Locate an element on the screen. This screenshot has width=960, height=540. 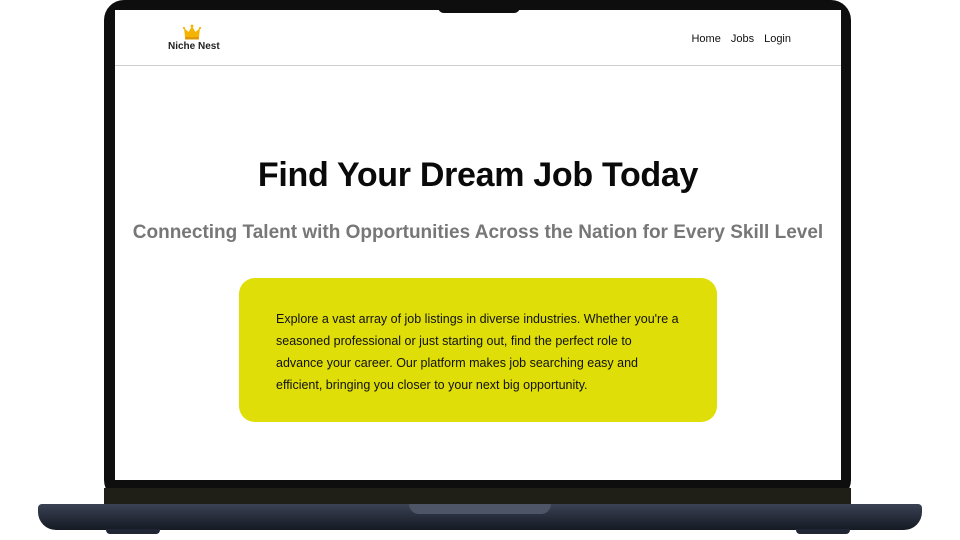
brand-name: Niche Nest is located at coordinates (194, 46).